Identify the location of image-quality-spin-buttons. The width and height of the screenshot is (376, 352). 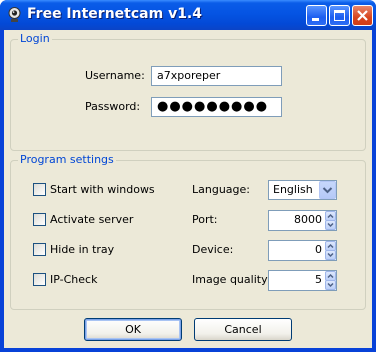
(330, 280).